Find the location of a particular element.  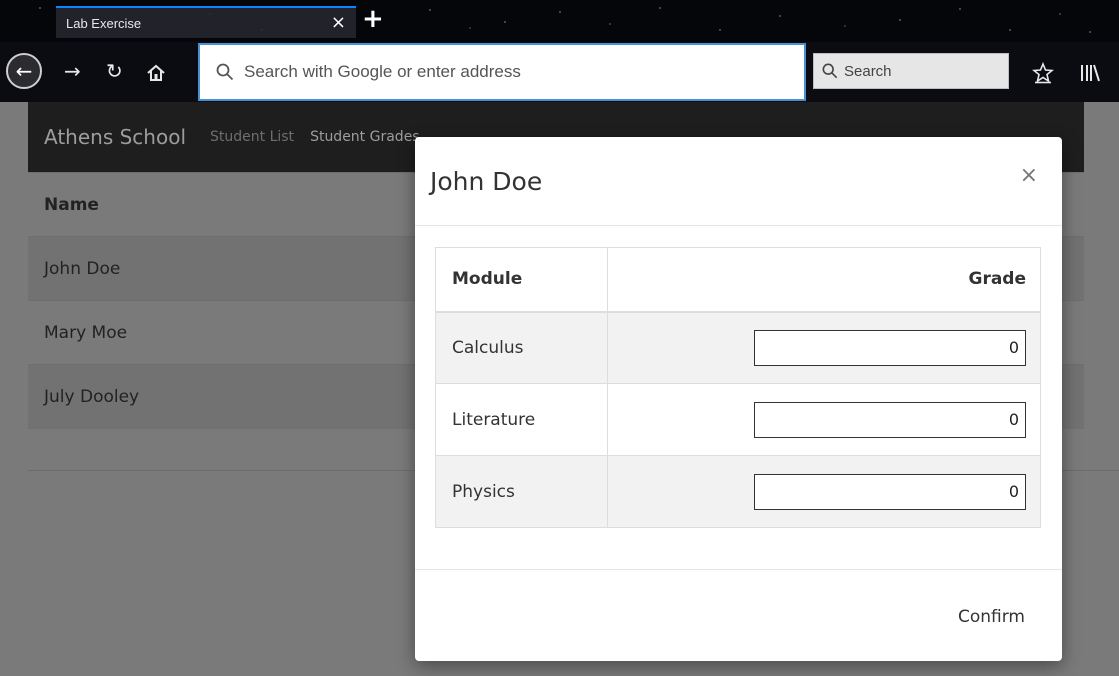

url-bar is located at coordinates (502, 72).